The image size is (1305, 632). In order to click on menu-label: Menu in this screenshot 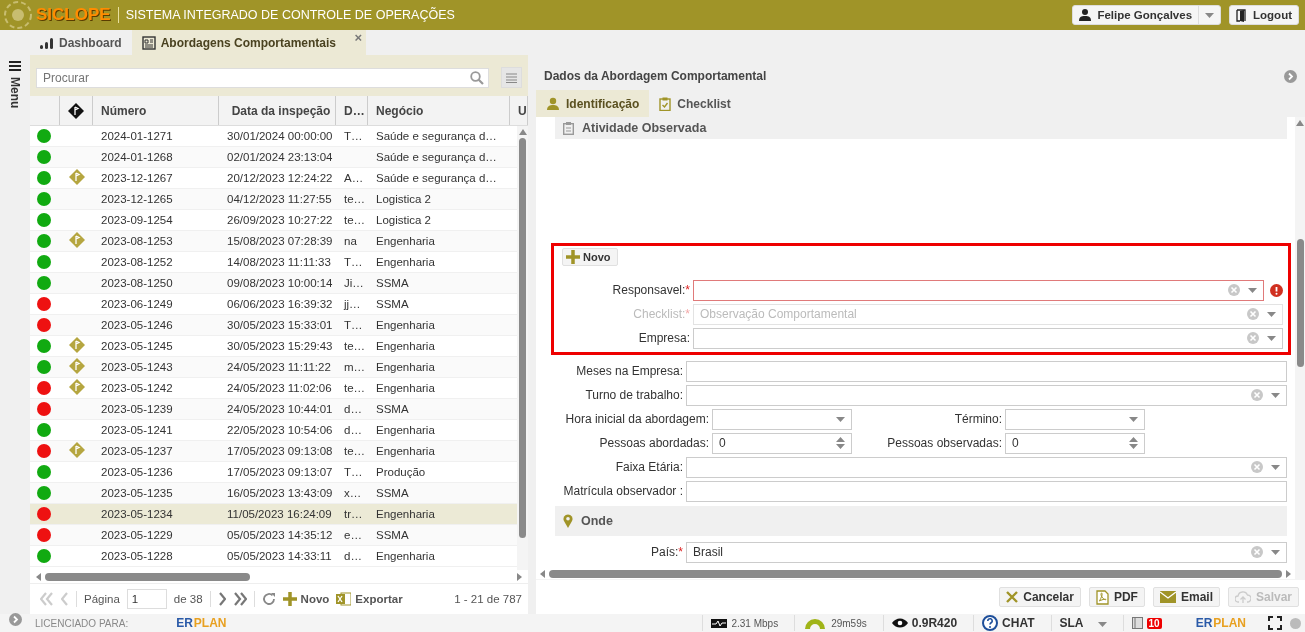, I will do `click(15, 93)`.